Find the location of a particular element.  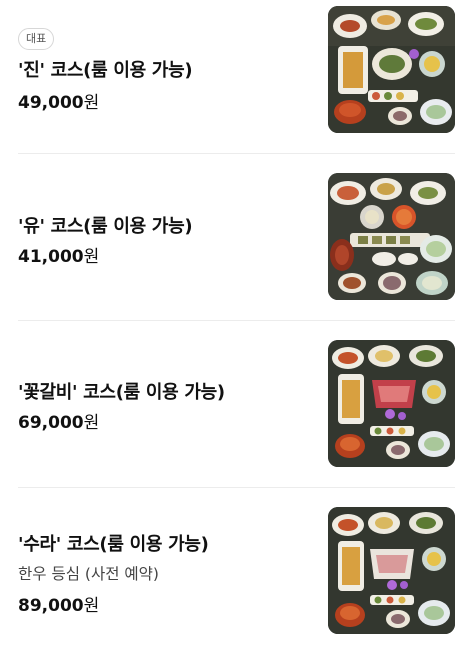

menu-item-price: 49,000원 is located at coordinates (59, 103).